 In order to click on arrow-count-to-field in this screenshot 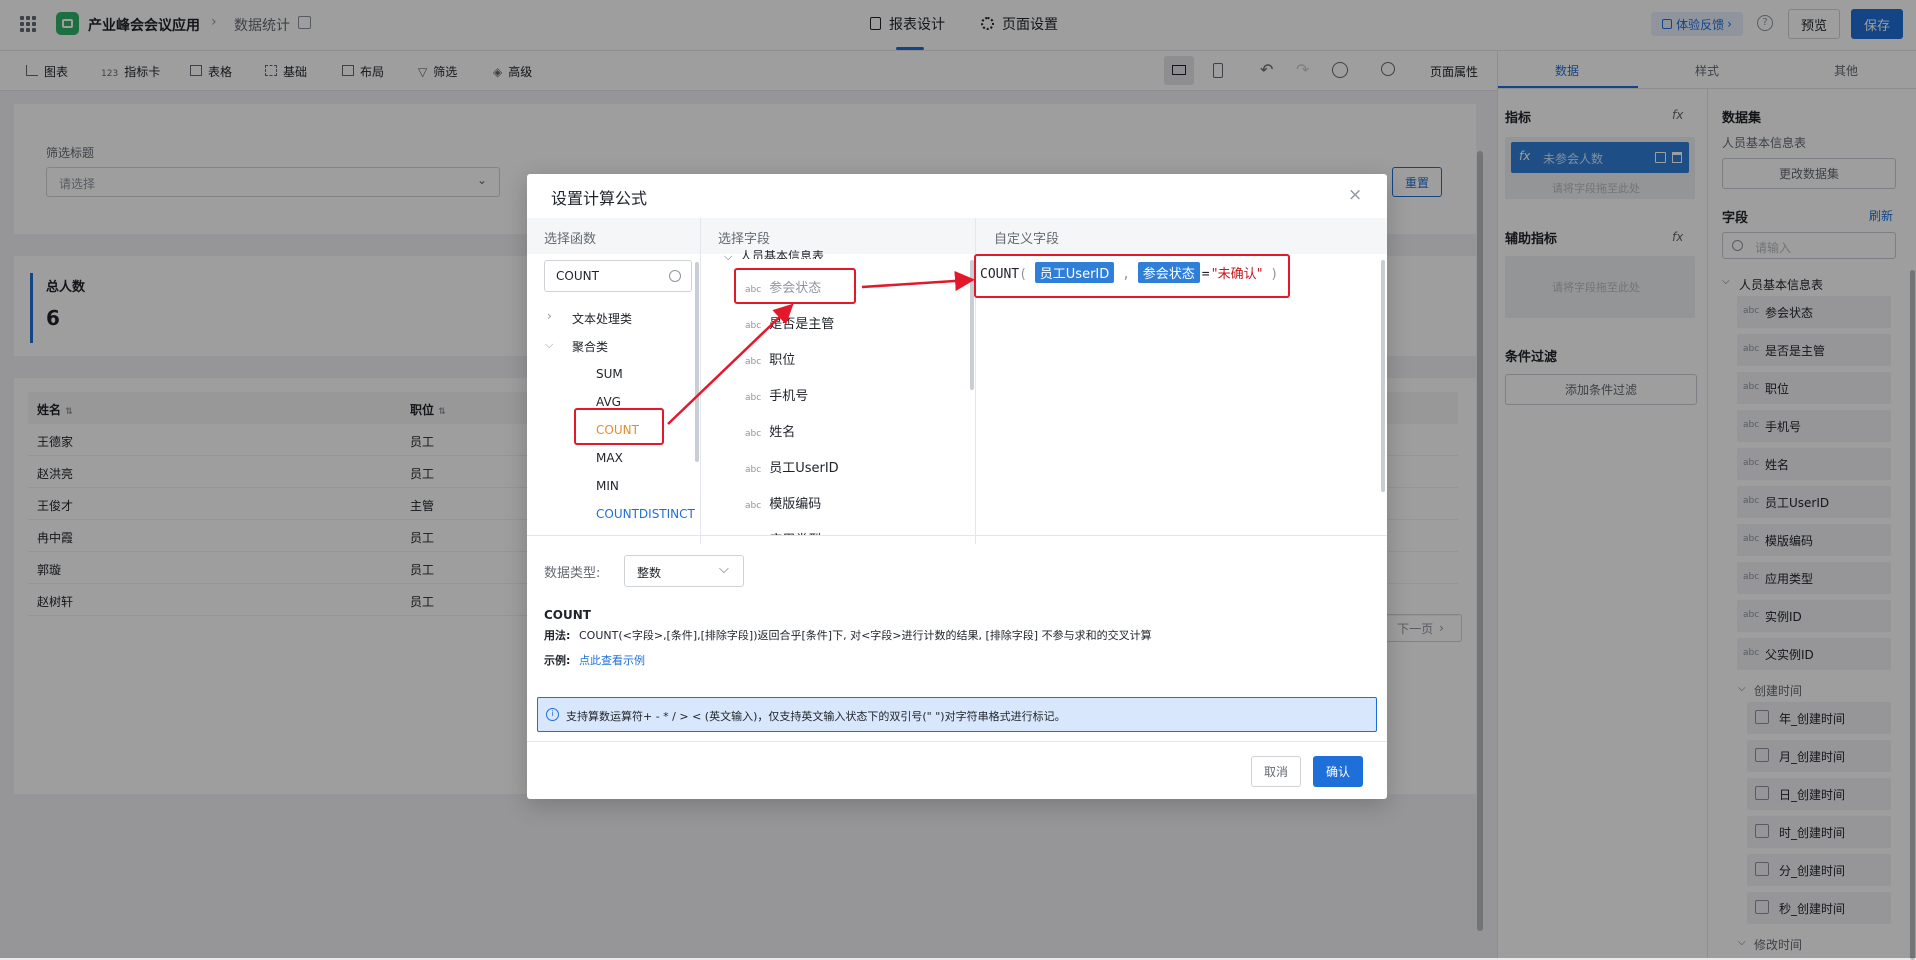, I will do `click(730, 364)`.